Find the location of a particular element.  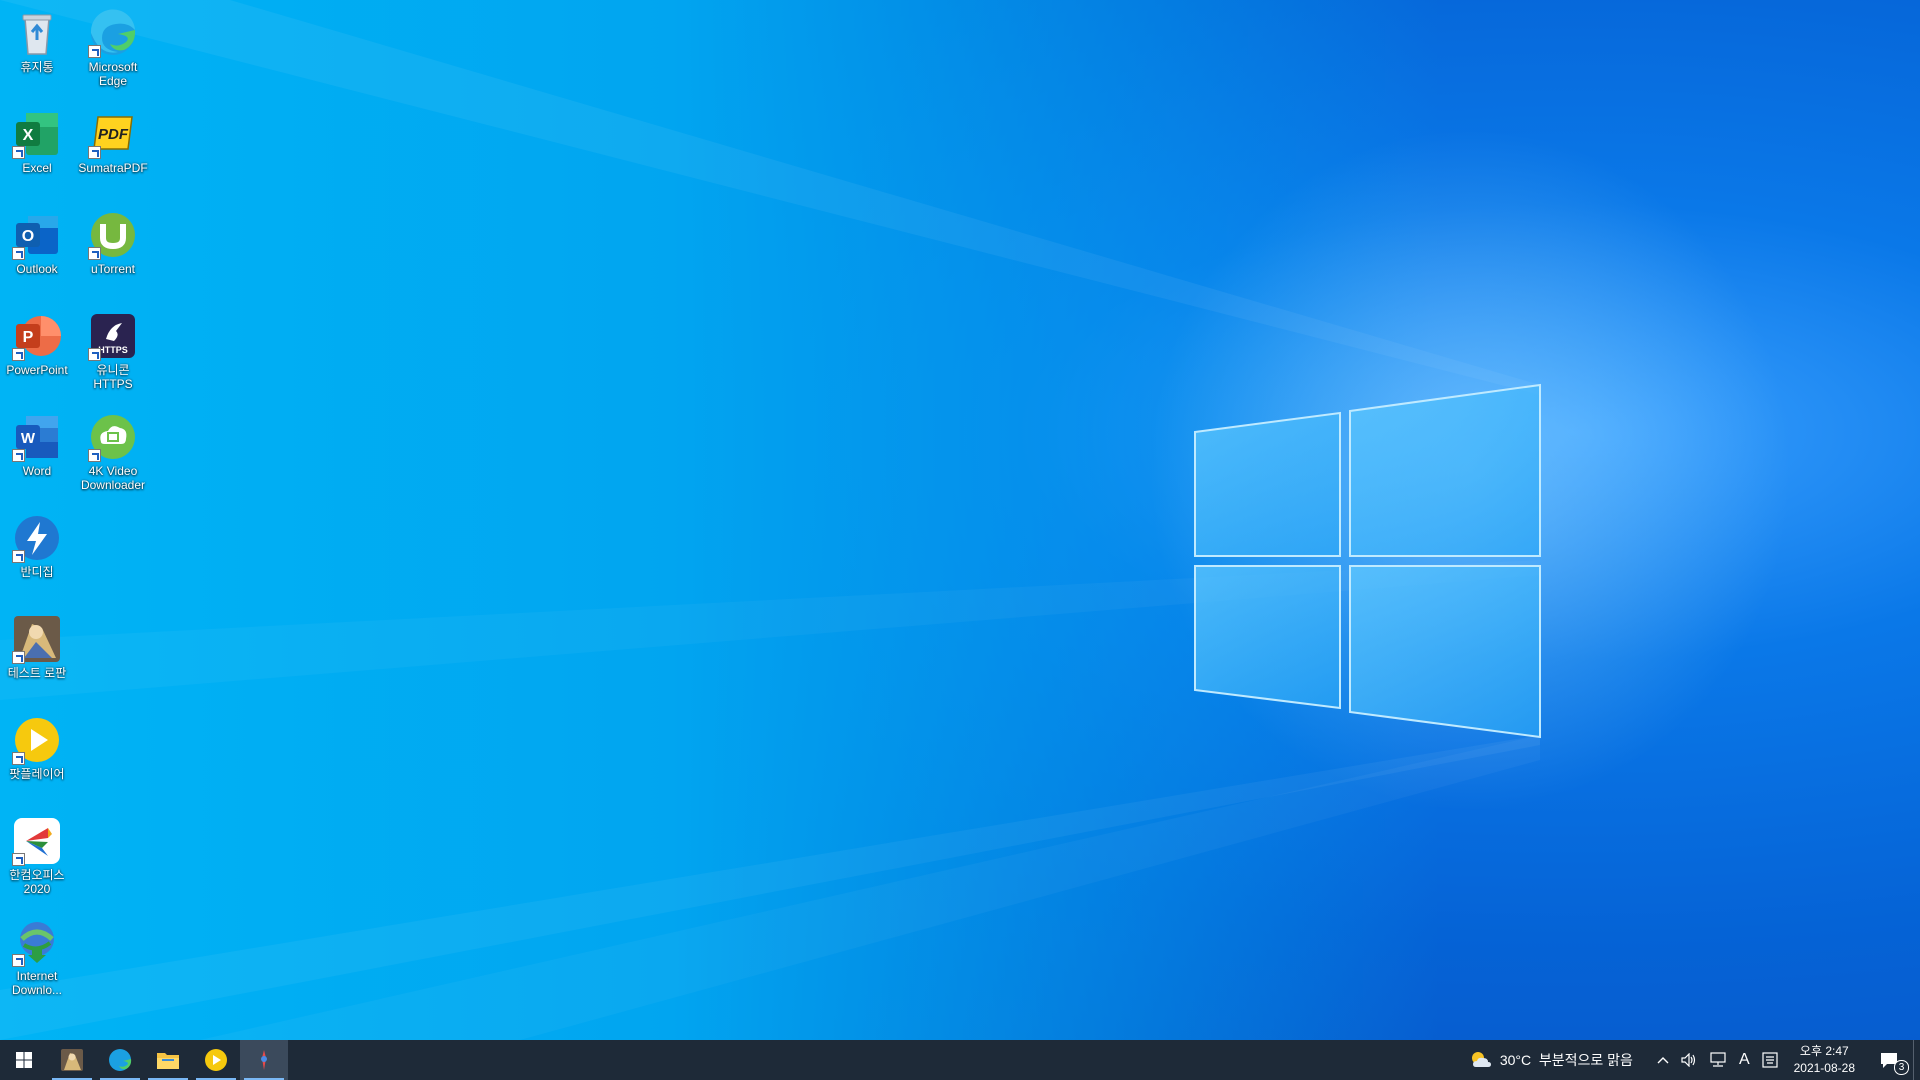

internet-download-manager-icon is located at coordinates (37, 942).